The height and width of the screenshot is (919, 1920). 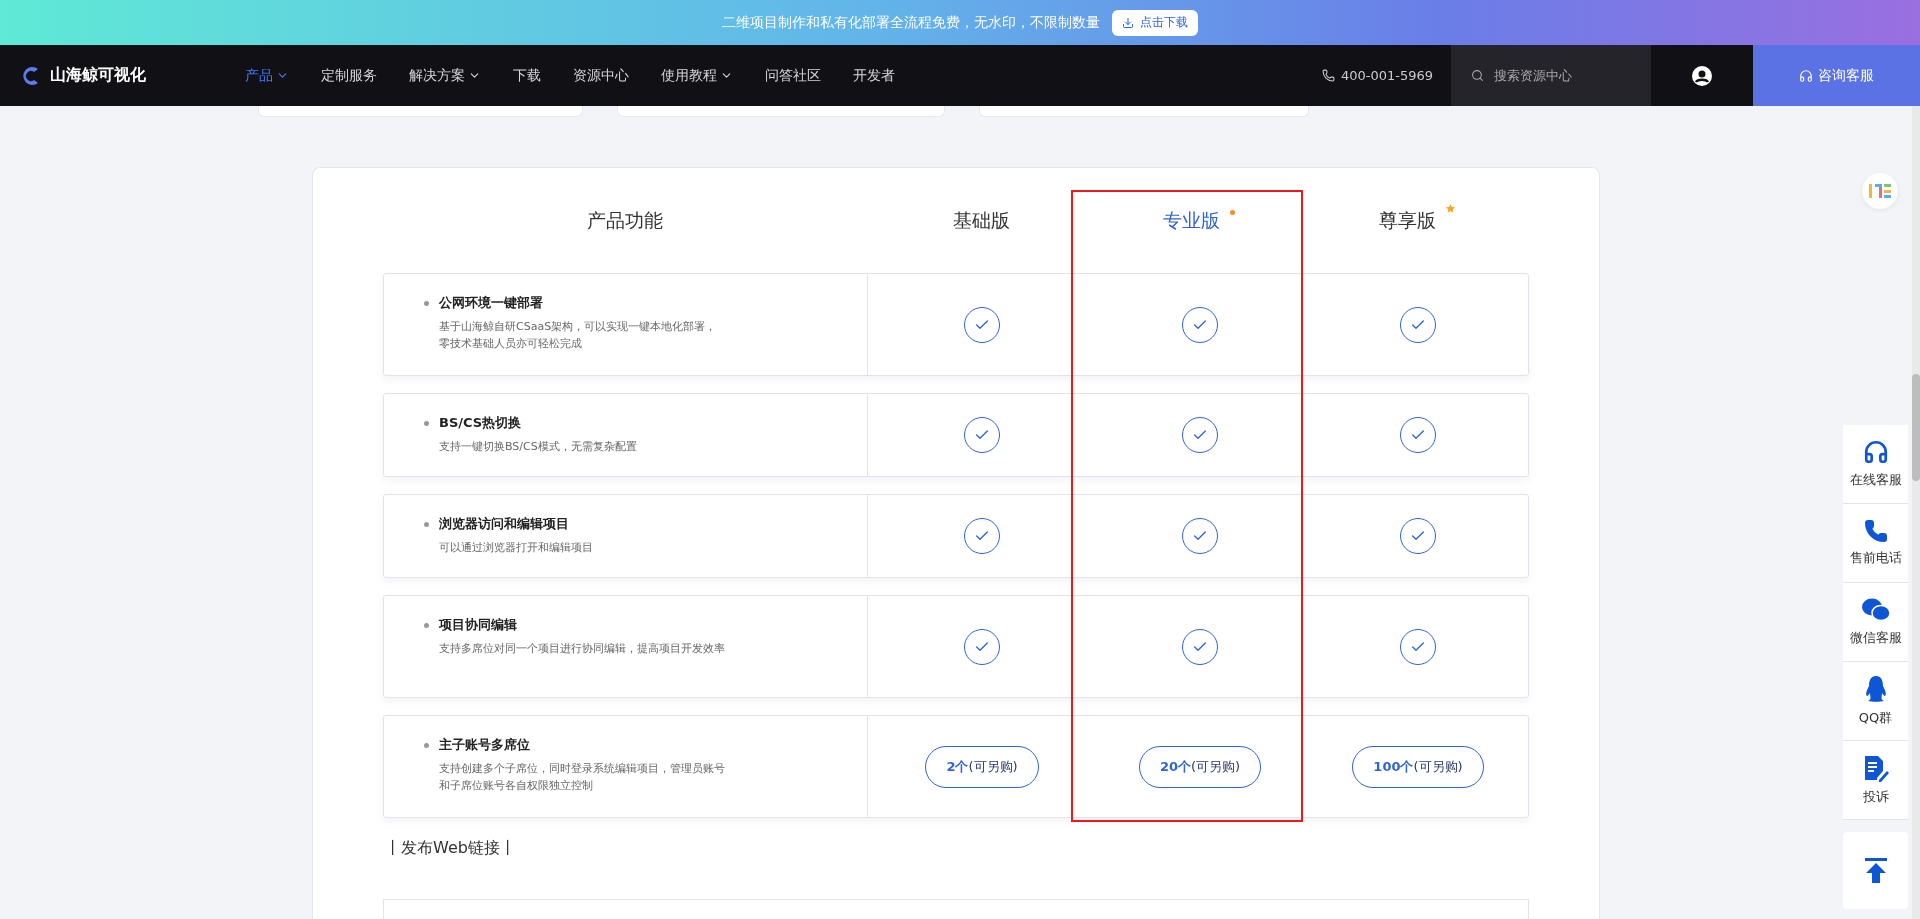 I want to click on feature-title: 主子账号多席位, so click(x=485, y=745).